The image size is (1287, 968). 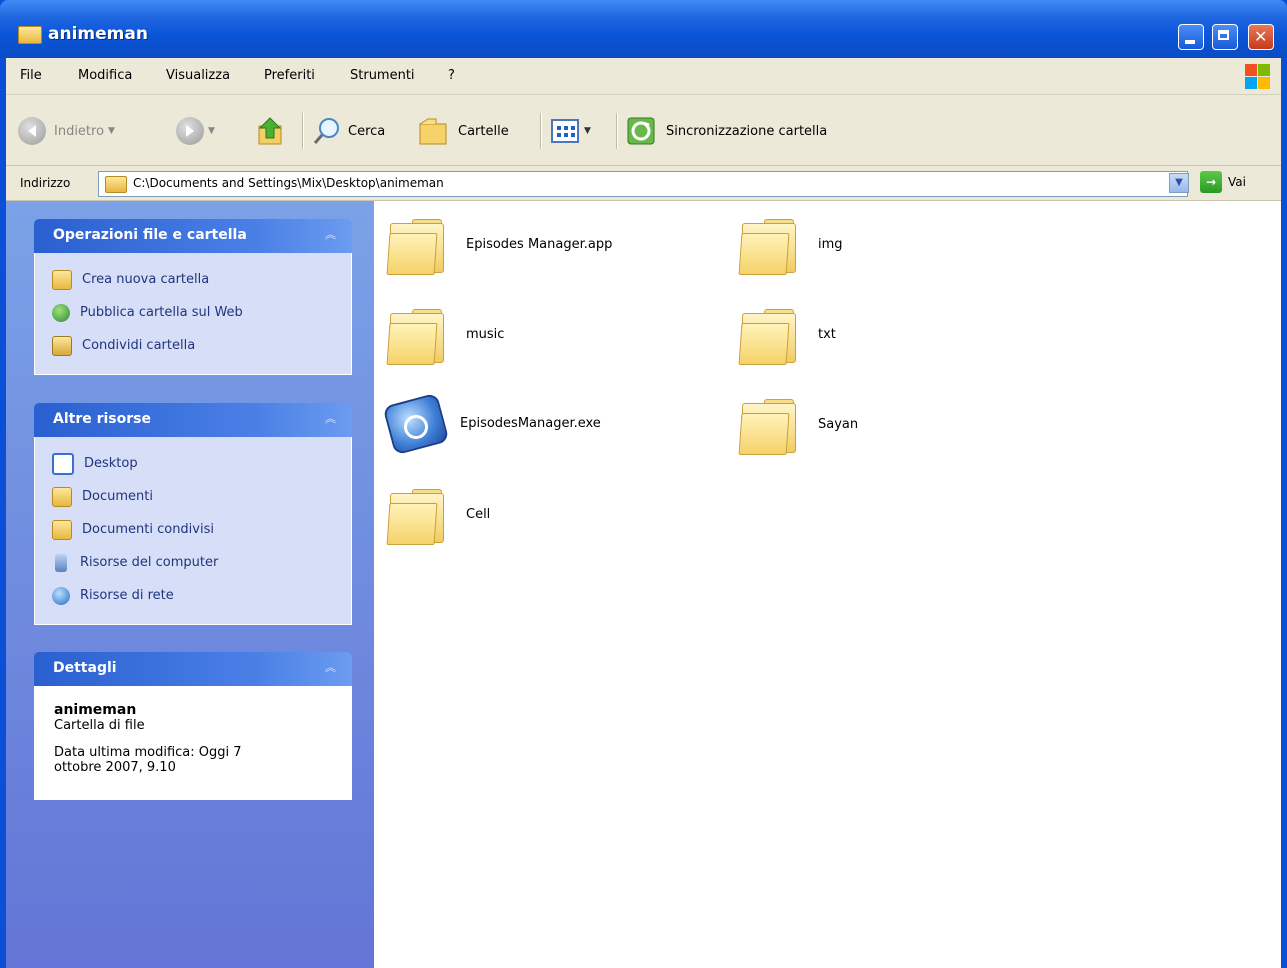 I want to click on file-item: EpisodesManager.exe, so click(x=491, y=423).